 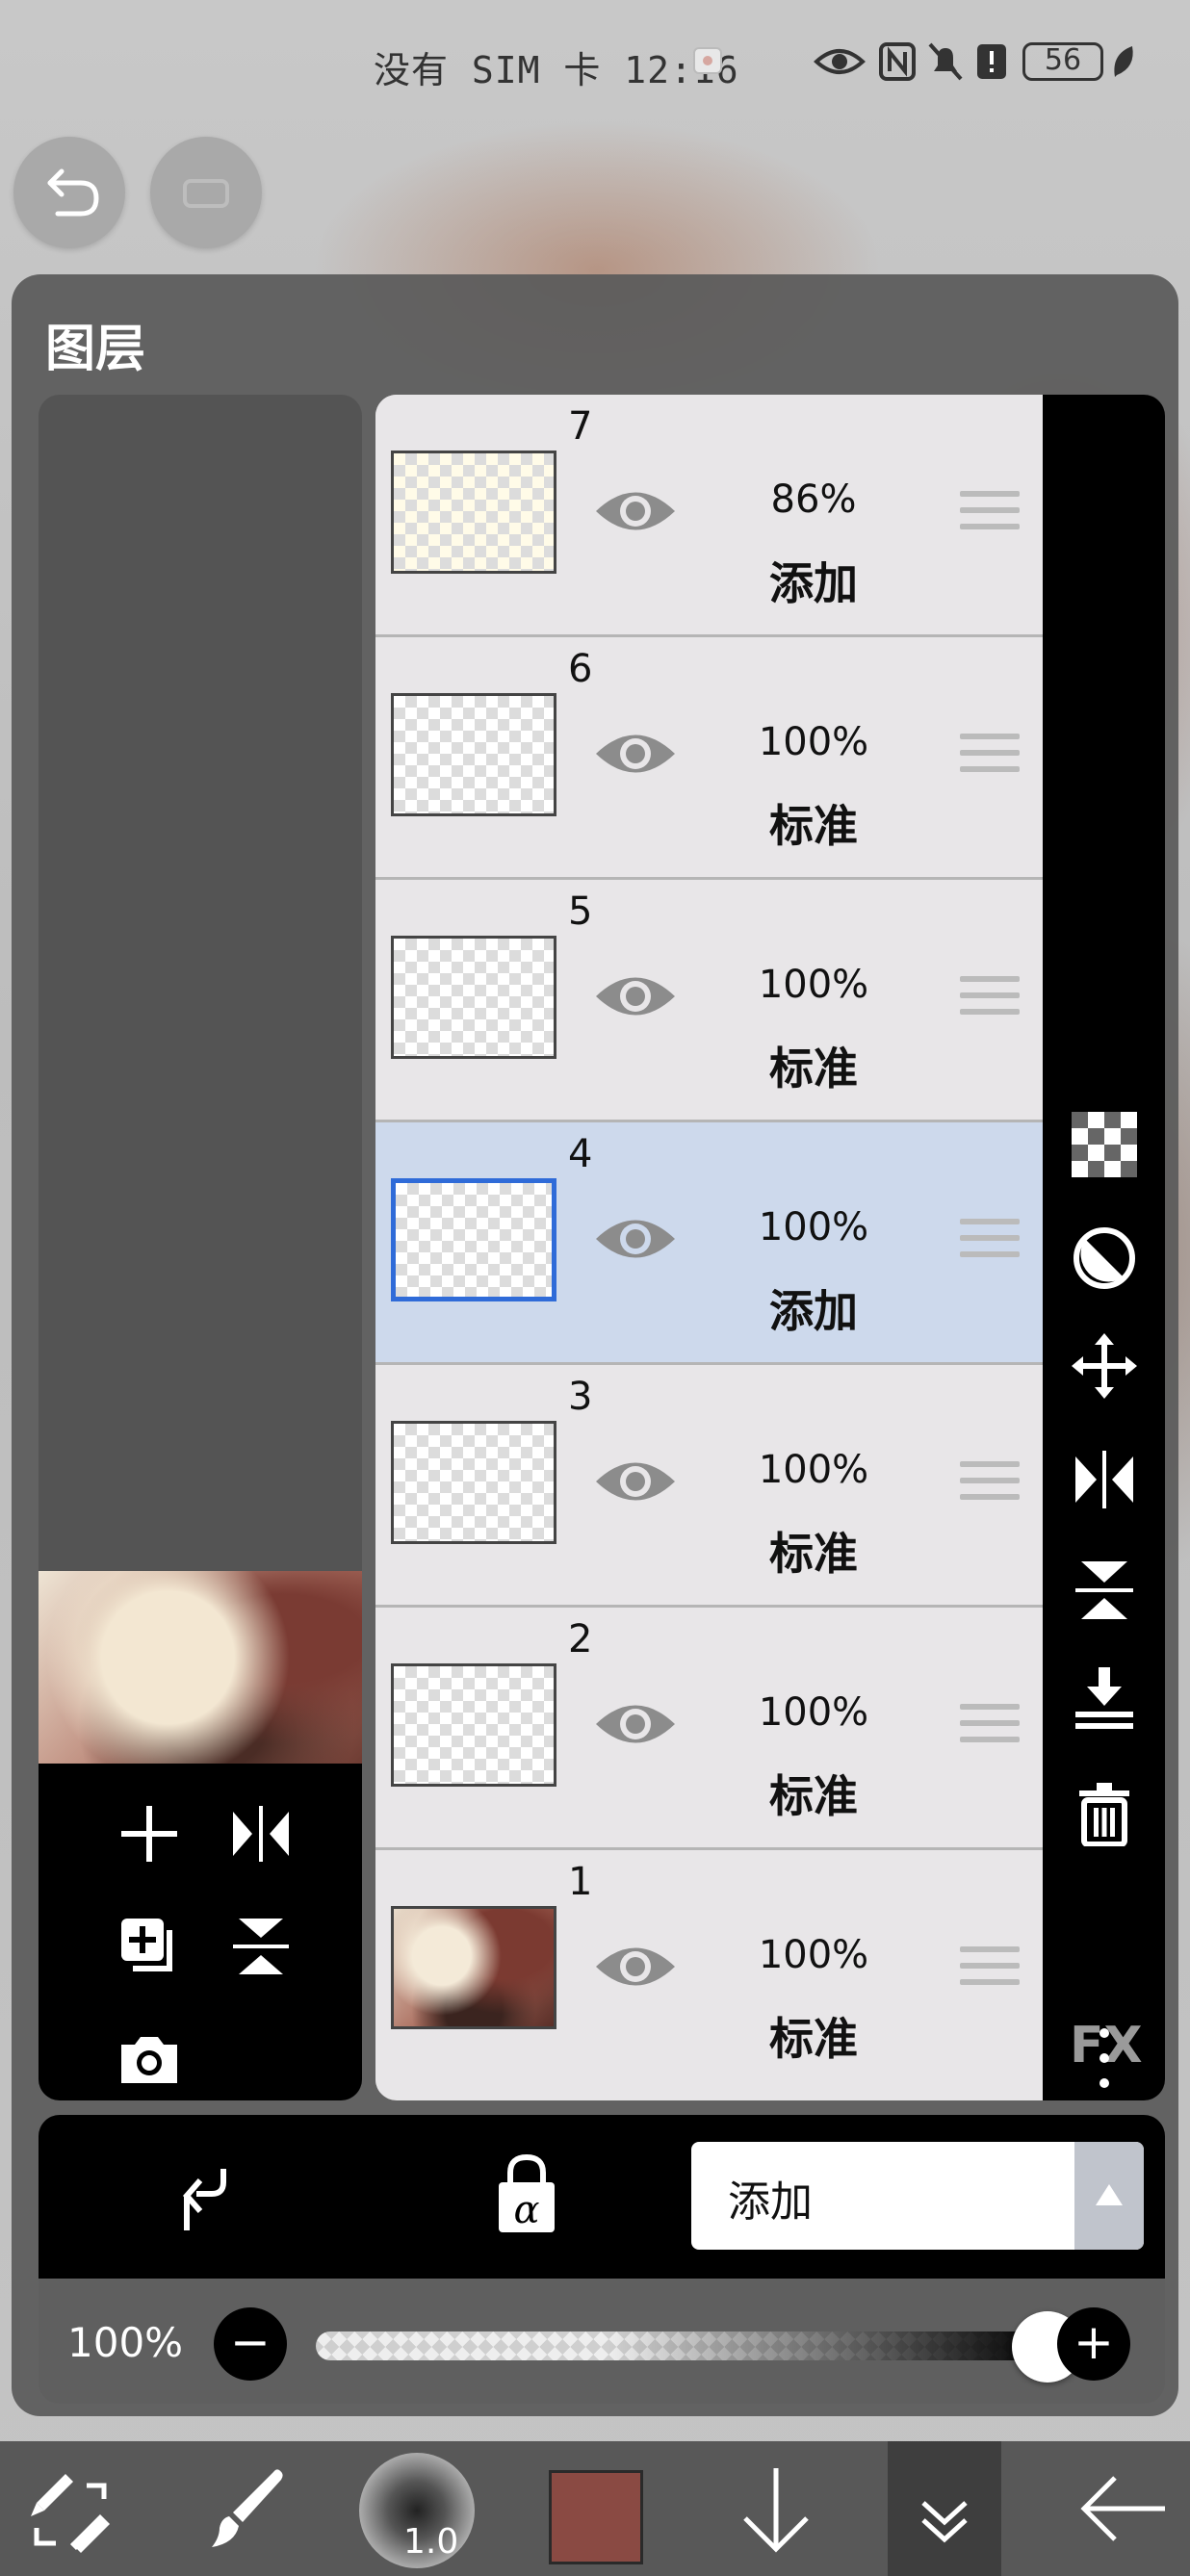 I want to click on clipping-icon, so click(x=207, y=2200).